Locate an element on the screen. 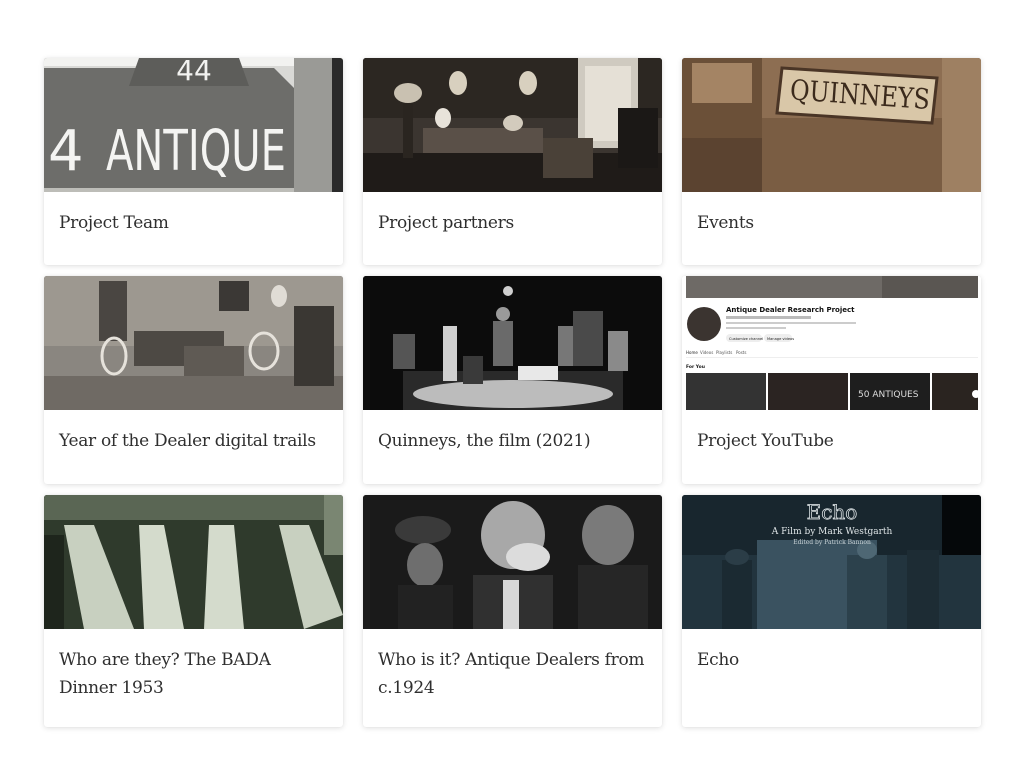 The width and height of the screenshot is (1024, 767). youtube-tab-videos: Videos is located at coordinates (706, 352).